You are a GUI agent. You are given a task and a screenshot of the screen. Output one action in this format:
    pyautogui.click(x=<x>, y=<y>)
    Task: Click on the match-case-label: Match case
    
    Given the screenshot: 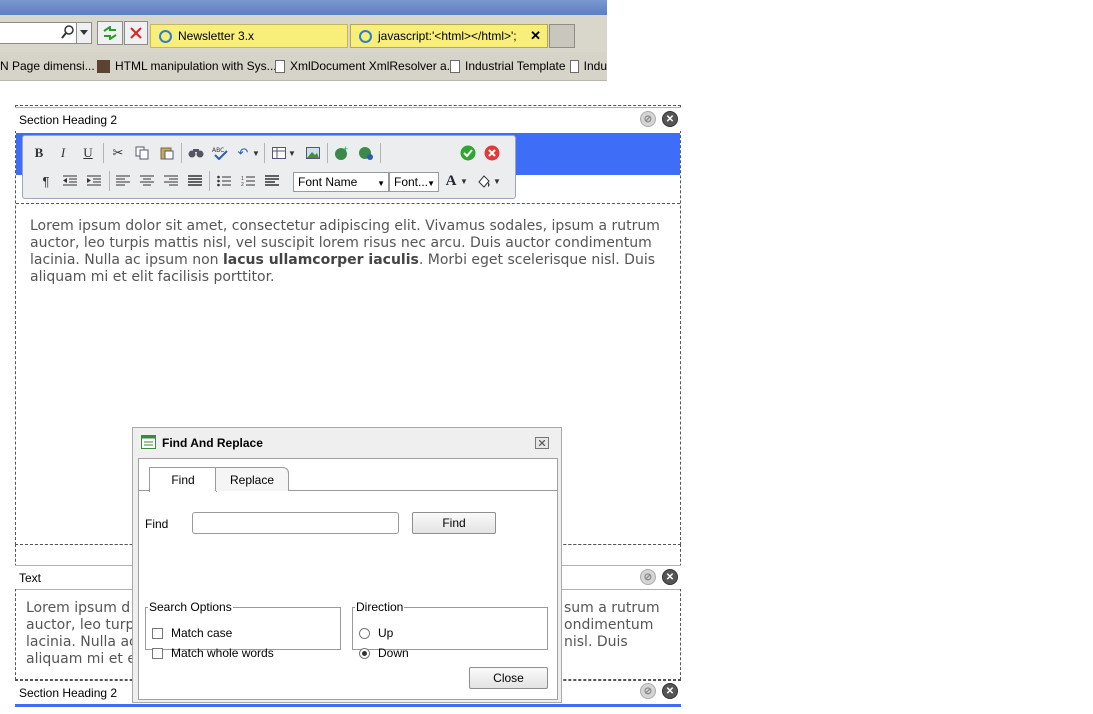 What is the action you would take?
    pyautogui.click(x=202, y=633)
    